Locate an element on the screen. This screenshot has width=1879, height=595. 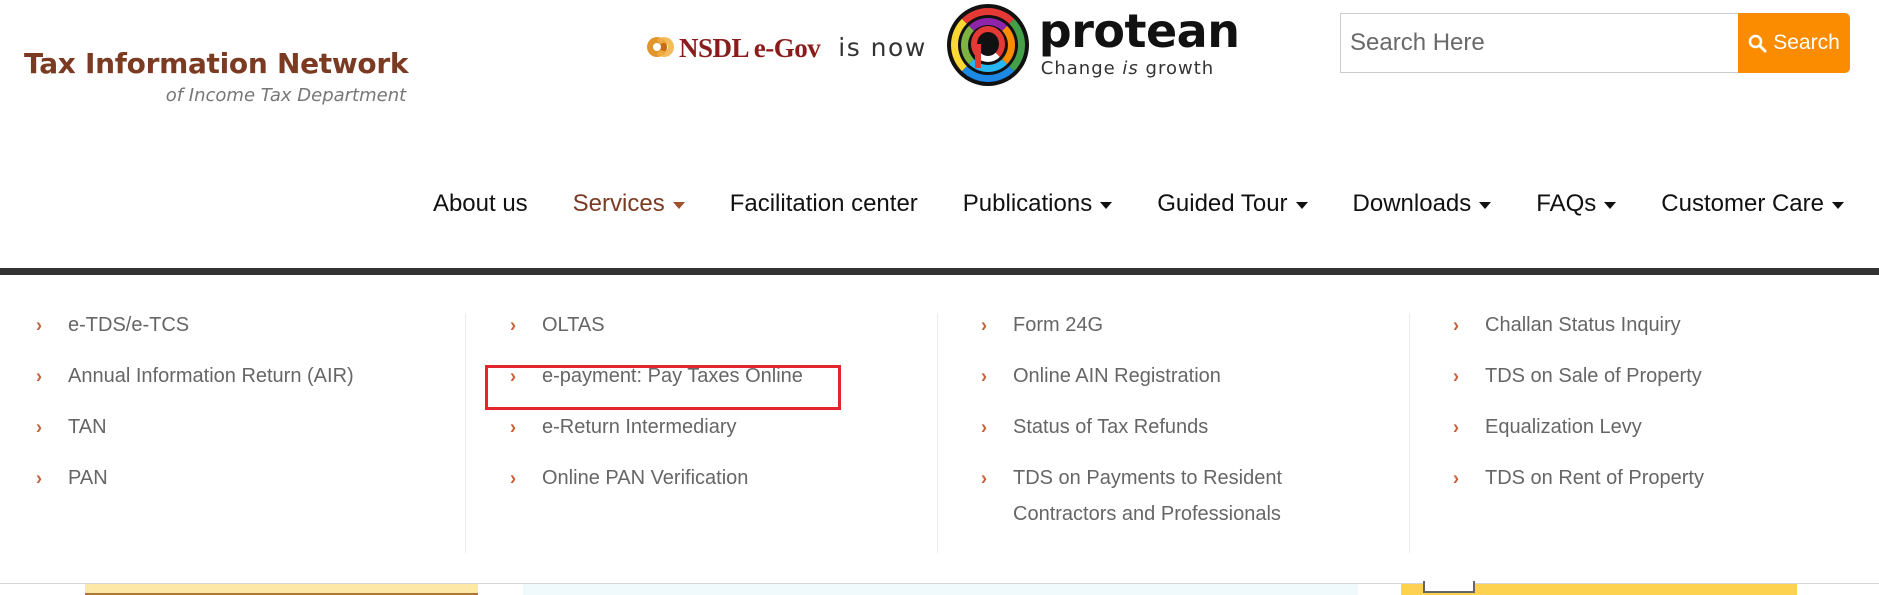
nsdl-logo-icon is located at coordinates (660, 47).